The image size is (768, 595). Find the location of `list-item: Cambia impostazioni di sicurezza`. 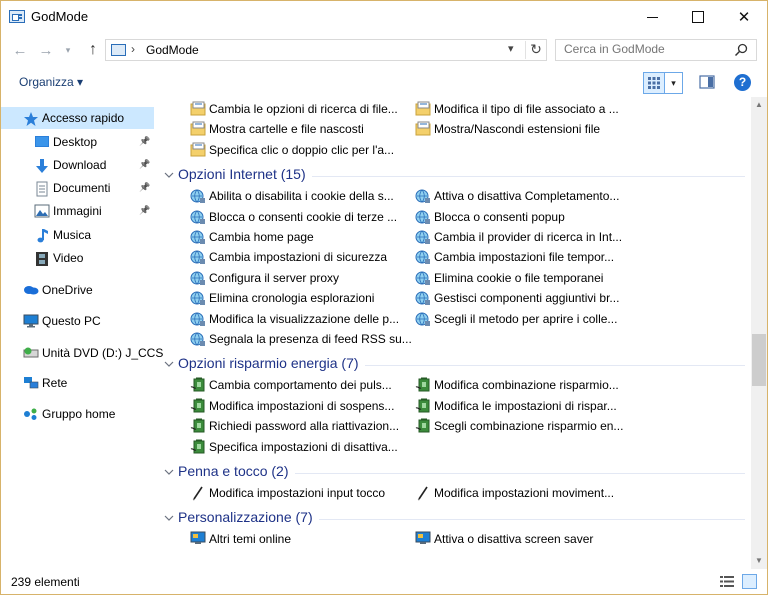

list-item: Cambia impostazioni di sicurezza is located at coordinates (296, 257).